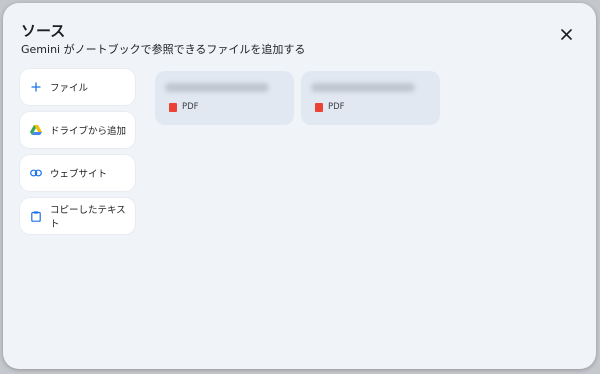 The image size is (600, 374). Describe the element at coordinates (87, 217) in the screenshot. I see `add-copied-text-label: コピーしたテキスト` at that location.